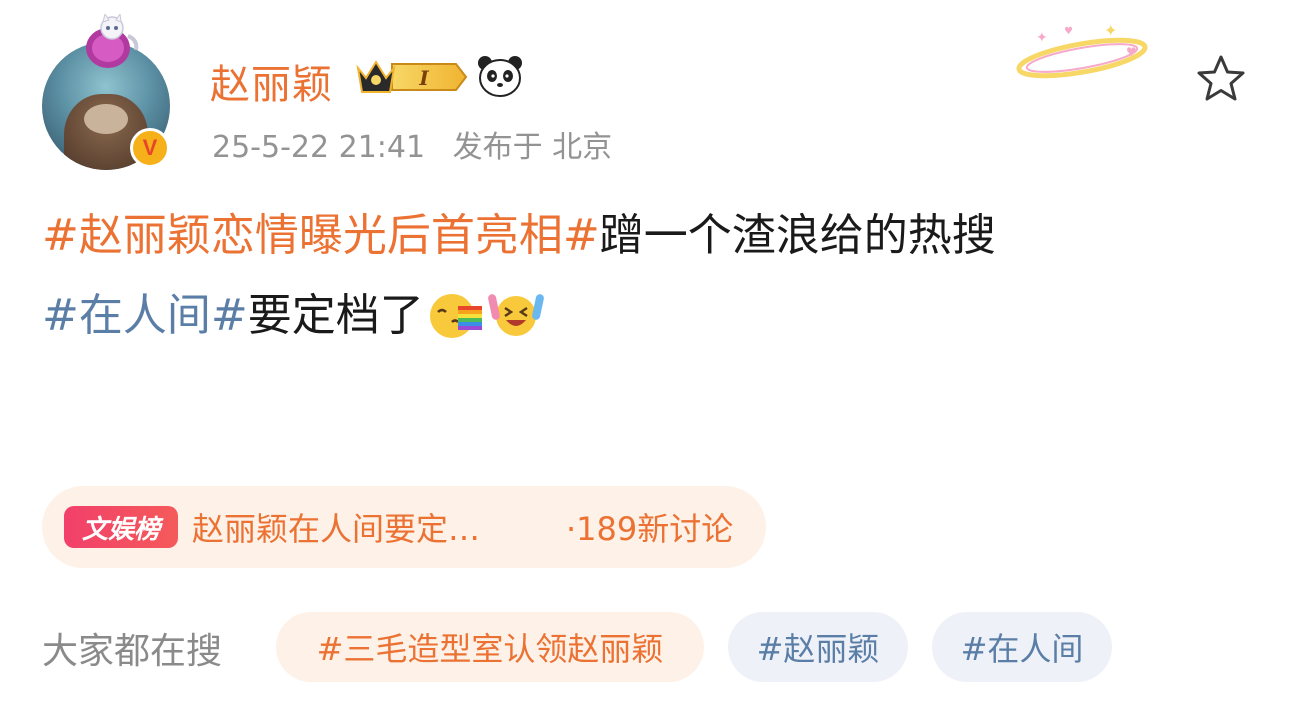 This screenshot has width=1290, height=717. What do you see at coordinates (106, 119) in the screenshot?
I see `avatar-otter-face` at bounding box center [106, 119].